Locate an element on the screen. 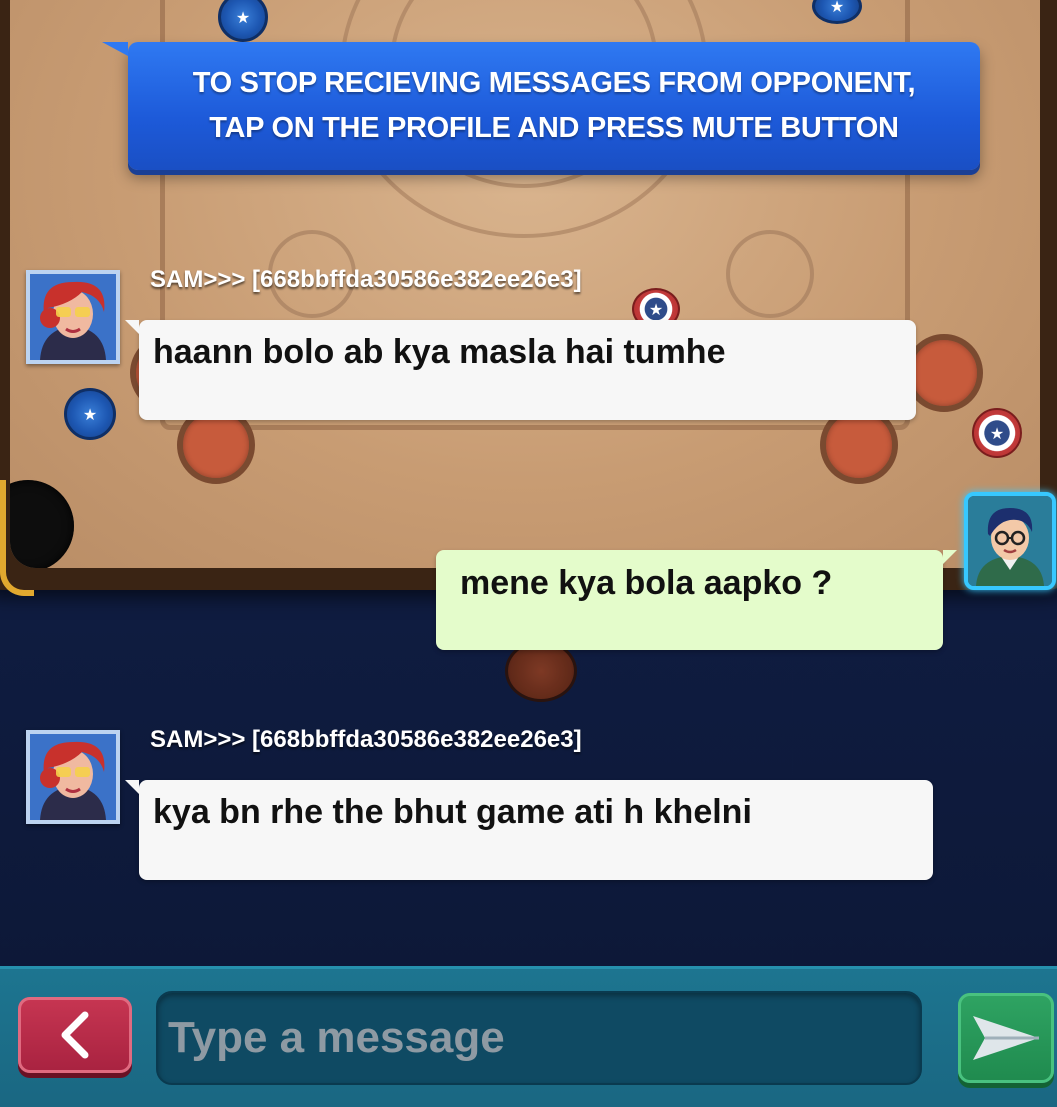 This screenshot has height=1107, width=1057. message-input is located at coordinates (539, 1038).